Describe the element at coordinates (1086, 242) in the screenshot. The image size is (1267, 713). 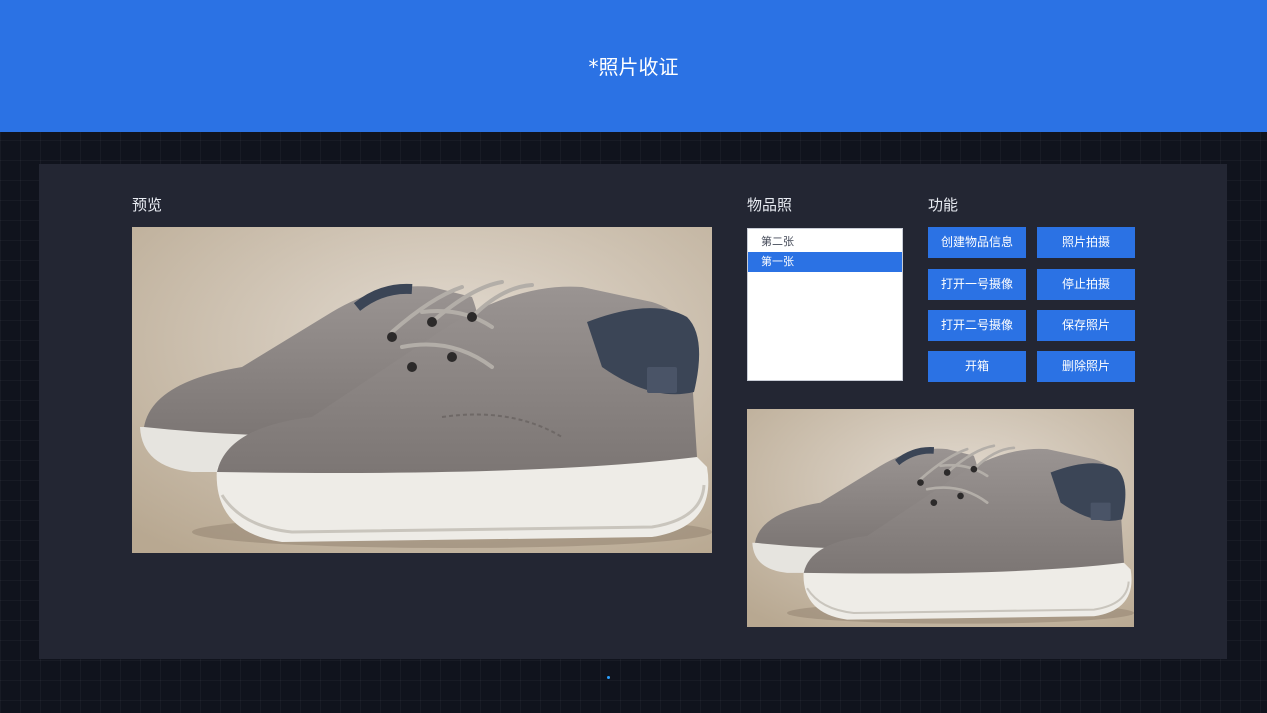
I see `take-photo-button: 照片拍摄` at that location.